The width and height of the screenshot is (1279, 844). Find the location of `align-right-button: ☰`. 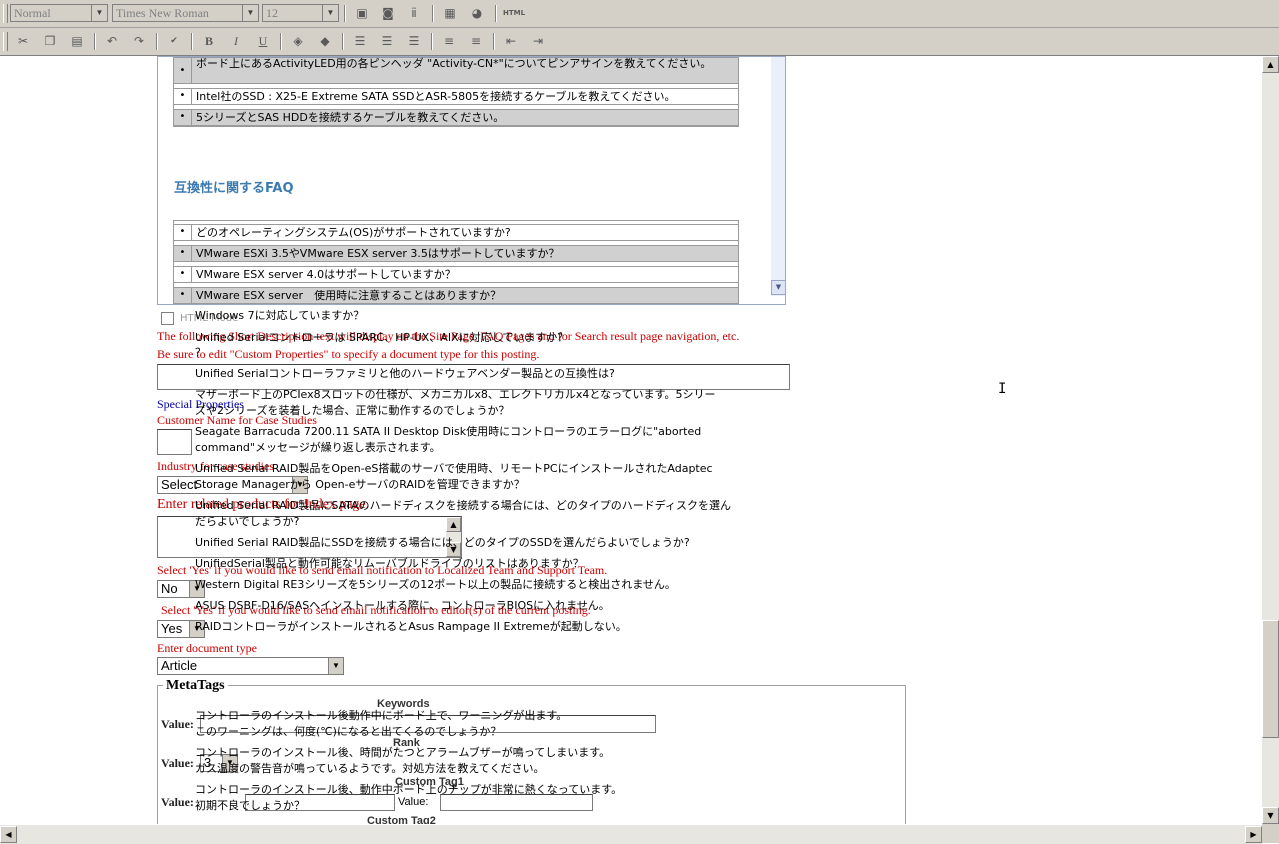

align-right-button: ☰ is located at coordinates (414, 41).